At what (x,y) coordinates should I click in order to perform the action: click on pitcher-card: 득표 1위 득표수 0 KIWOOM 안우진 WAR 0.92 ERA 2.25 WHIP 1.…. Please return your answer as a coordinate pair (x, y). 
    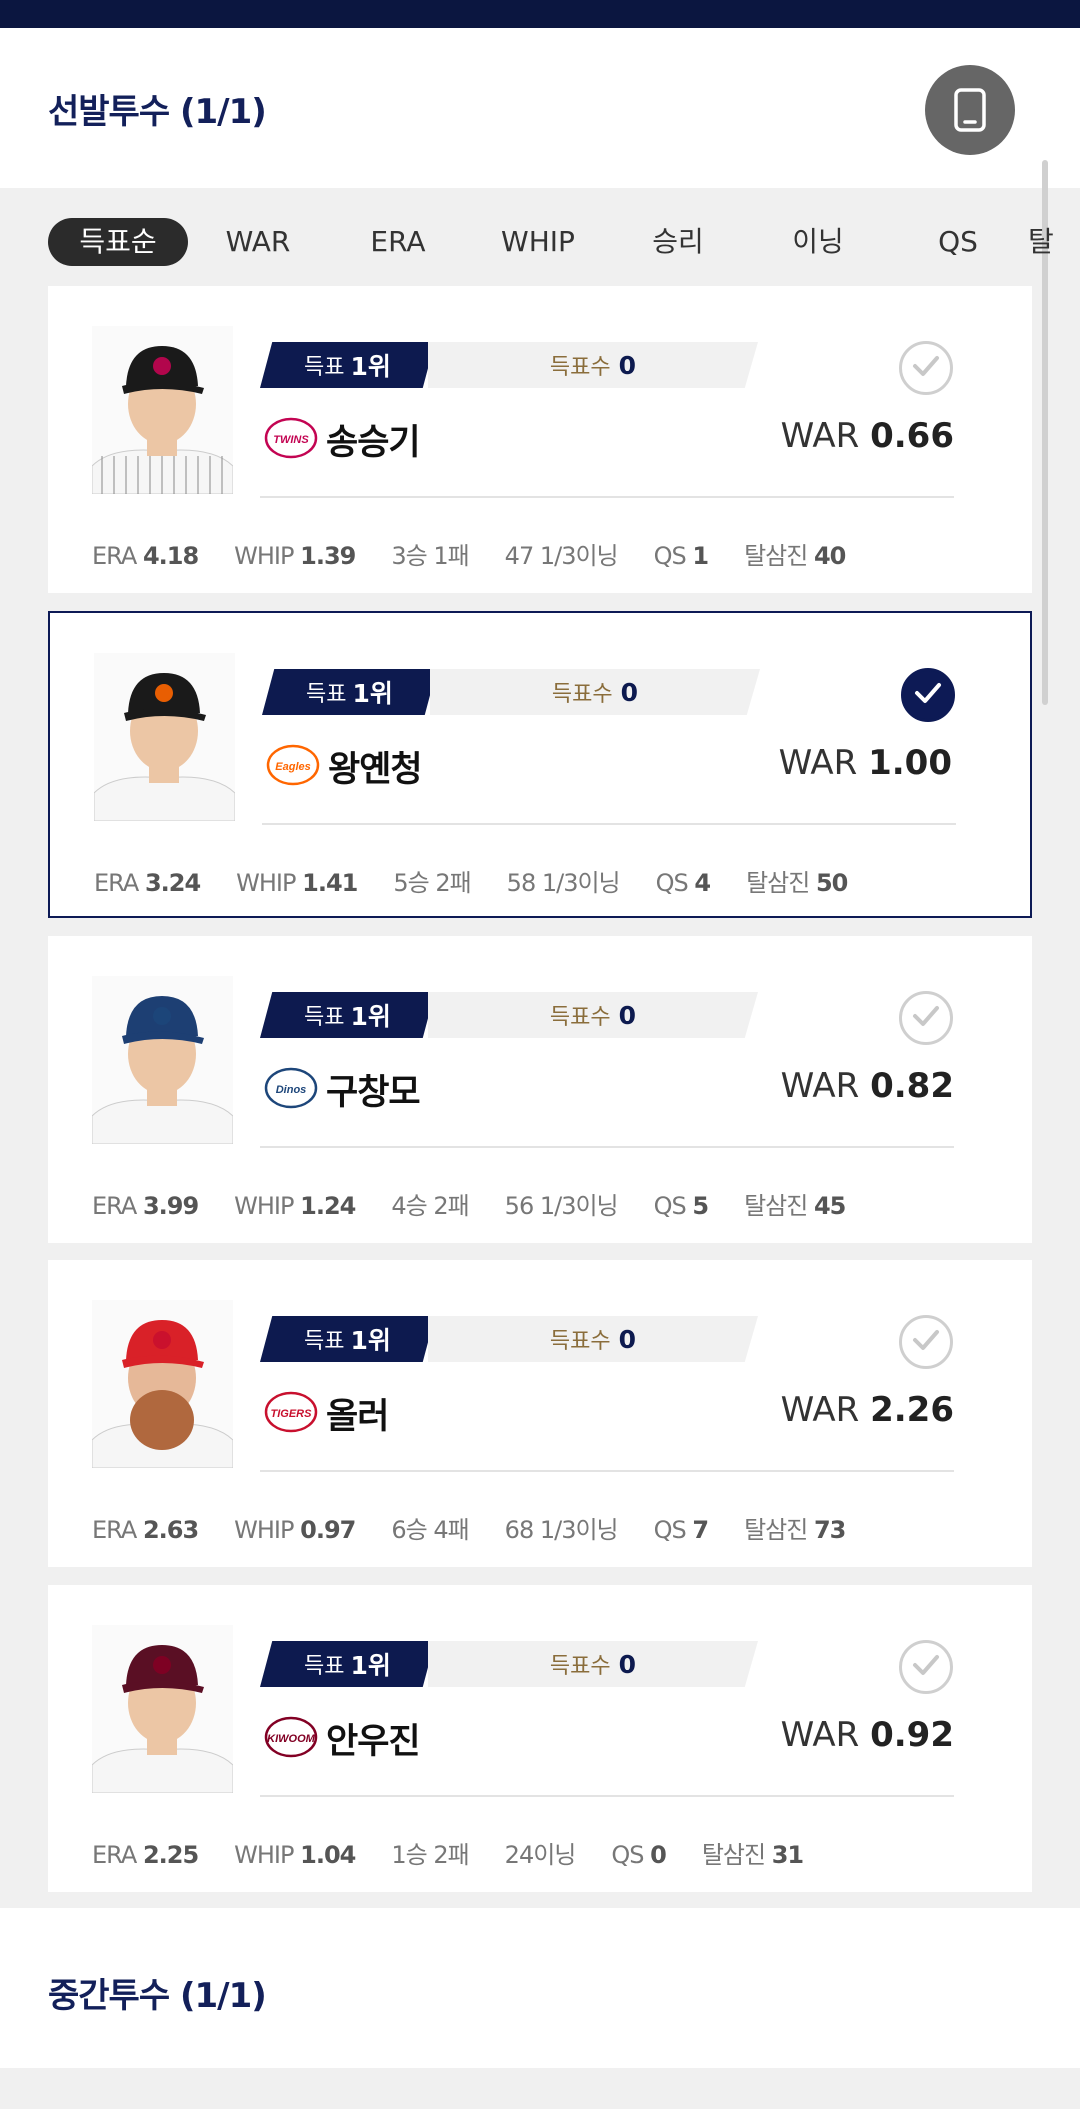
    Looking at the image, I should click on (540, 1738).